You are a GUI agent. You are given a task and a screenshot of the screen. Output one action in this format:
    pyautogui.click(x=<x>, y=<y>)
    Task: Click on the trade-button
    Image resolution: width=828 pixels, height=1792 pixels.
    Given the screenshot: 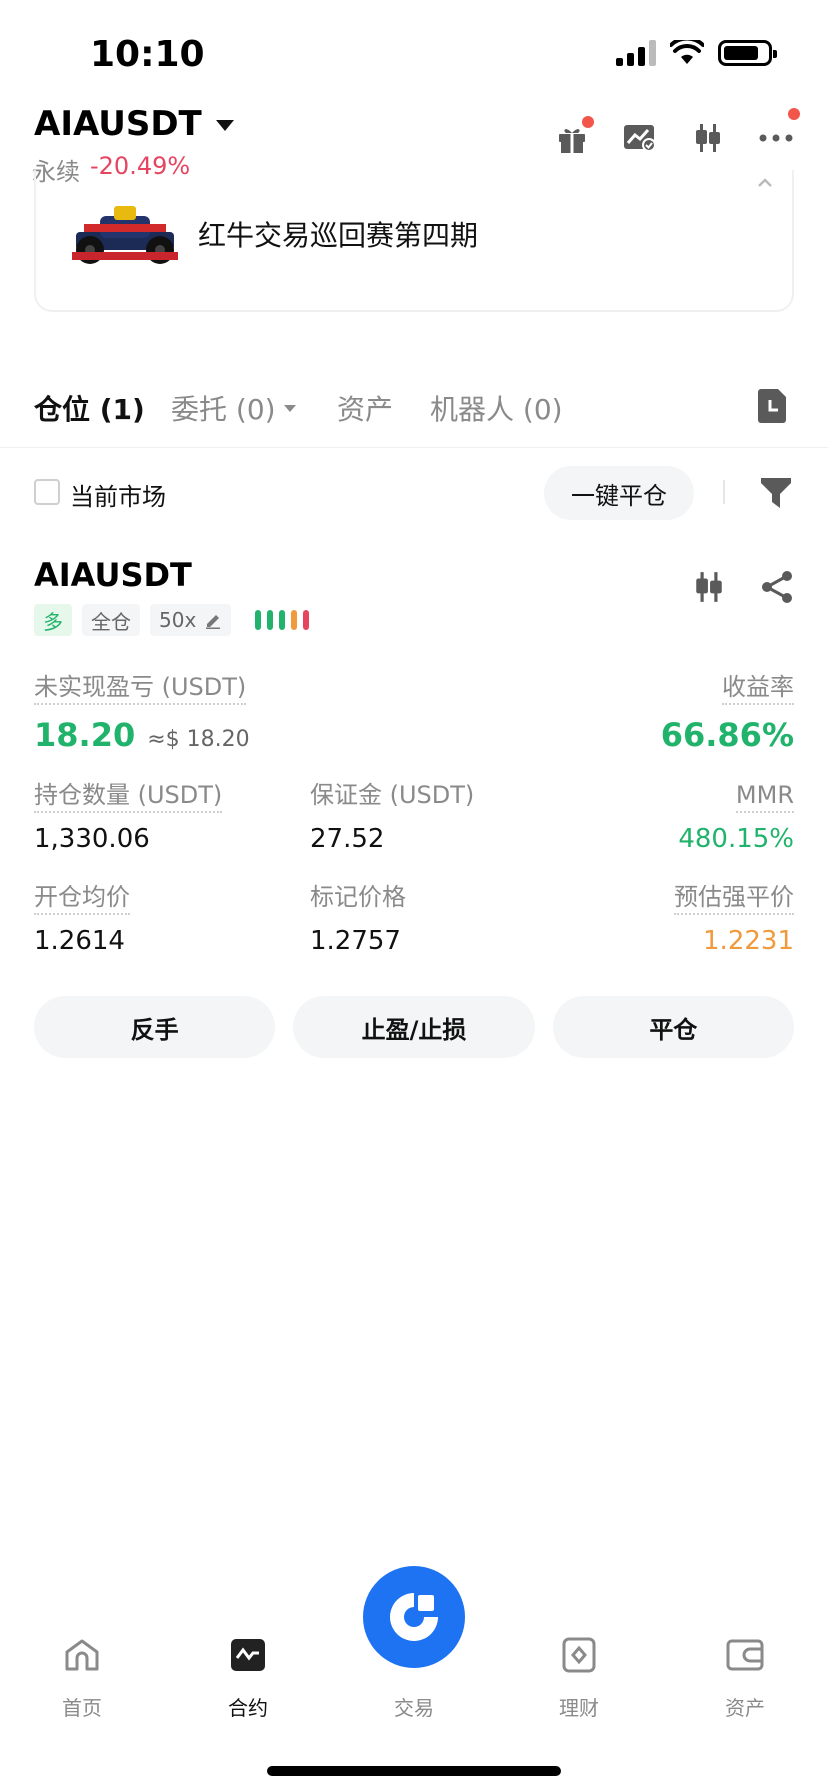 What is the action you would take?
    pyautogui.click(x=414, y=1617)
    